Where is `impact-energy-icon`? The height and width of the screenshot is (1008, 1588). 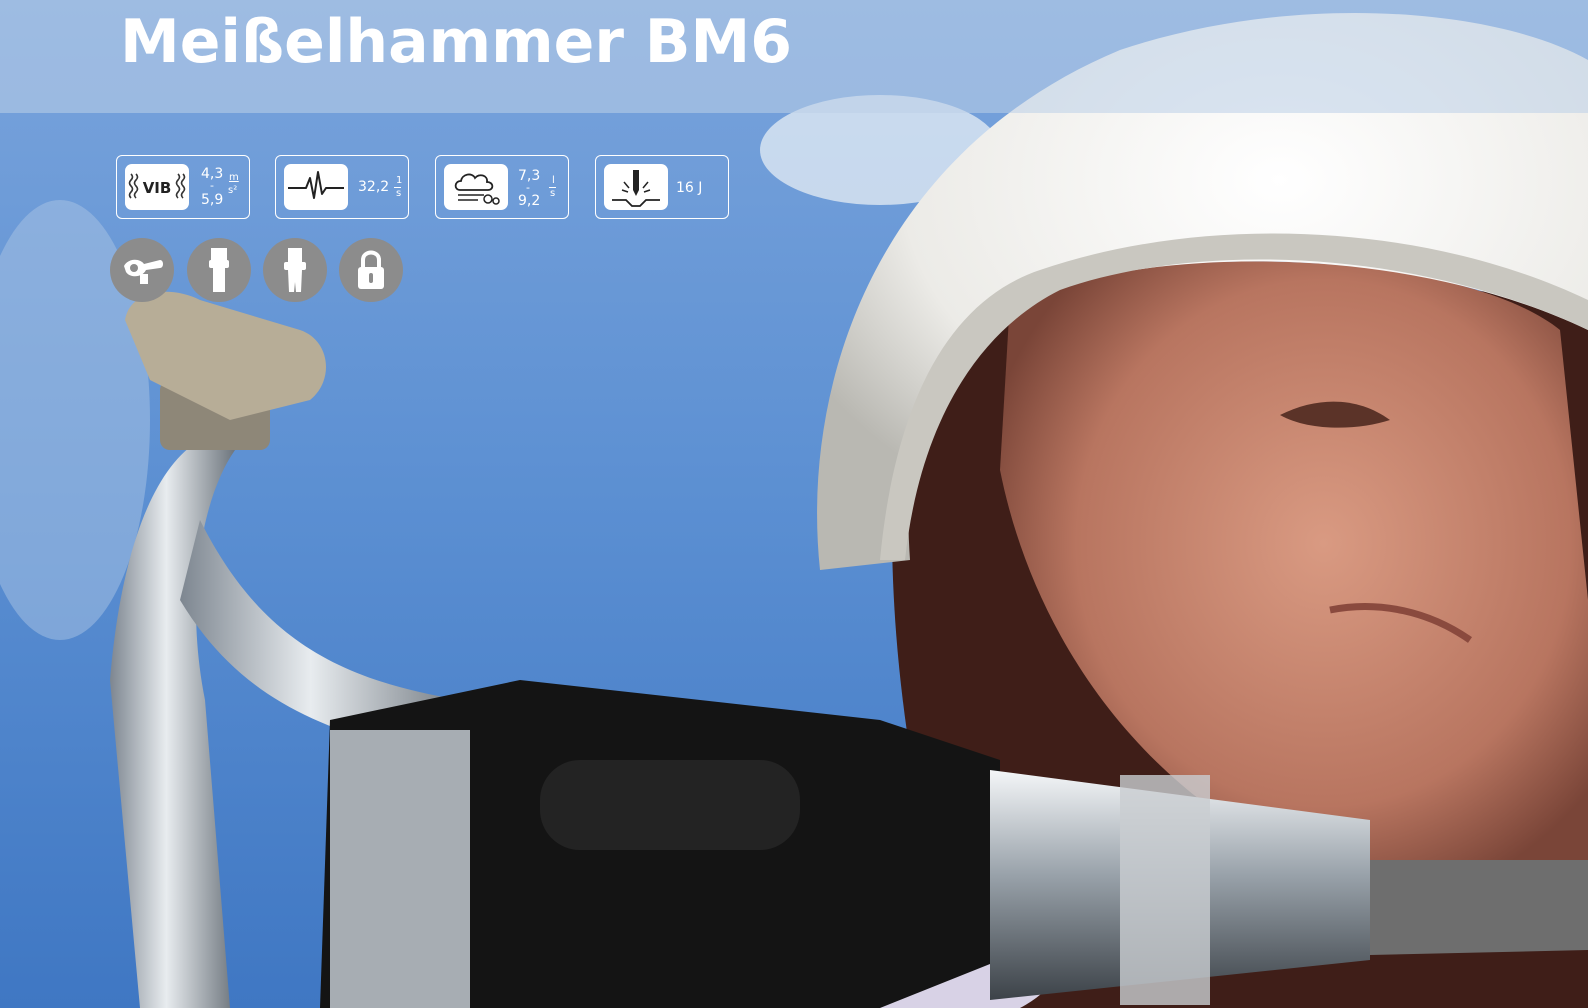 impact-energy-icon is located at coordinates (636, 187).